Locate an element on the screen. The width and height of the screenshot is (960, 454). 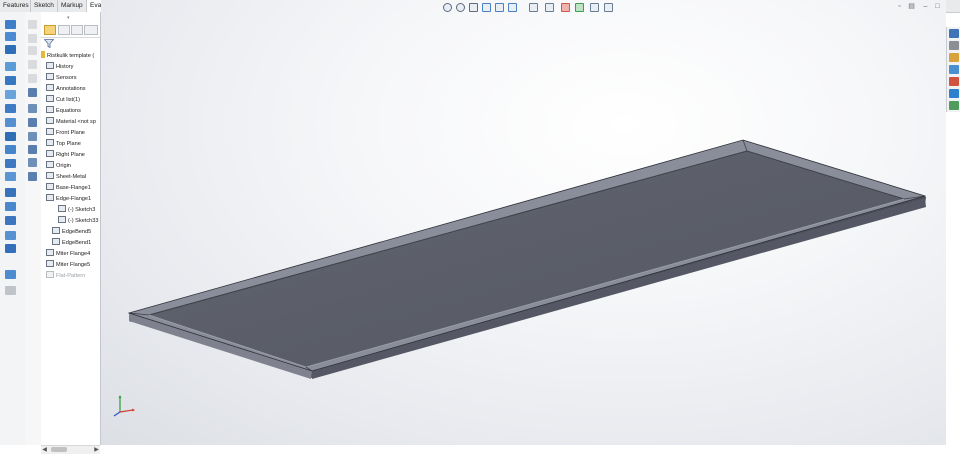
feature-tree-horizontal-scrollbar: ◀ ▶ is located at coordinates (70, 449).